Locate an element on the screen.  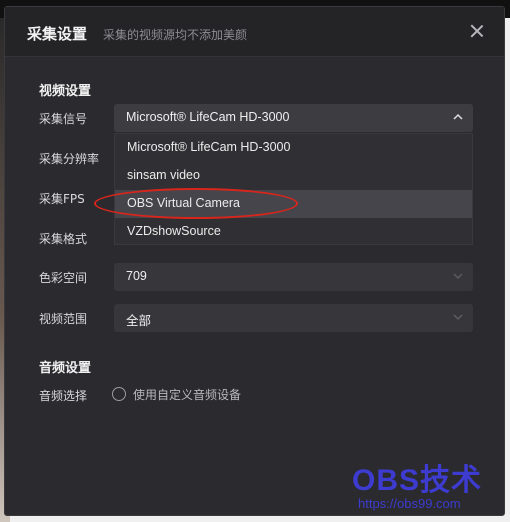
custom-audio-radio-label: 使用自定义音频设备 is located at coordinates (187, 394).